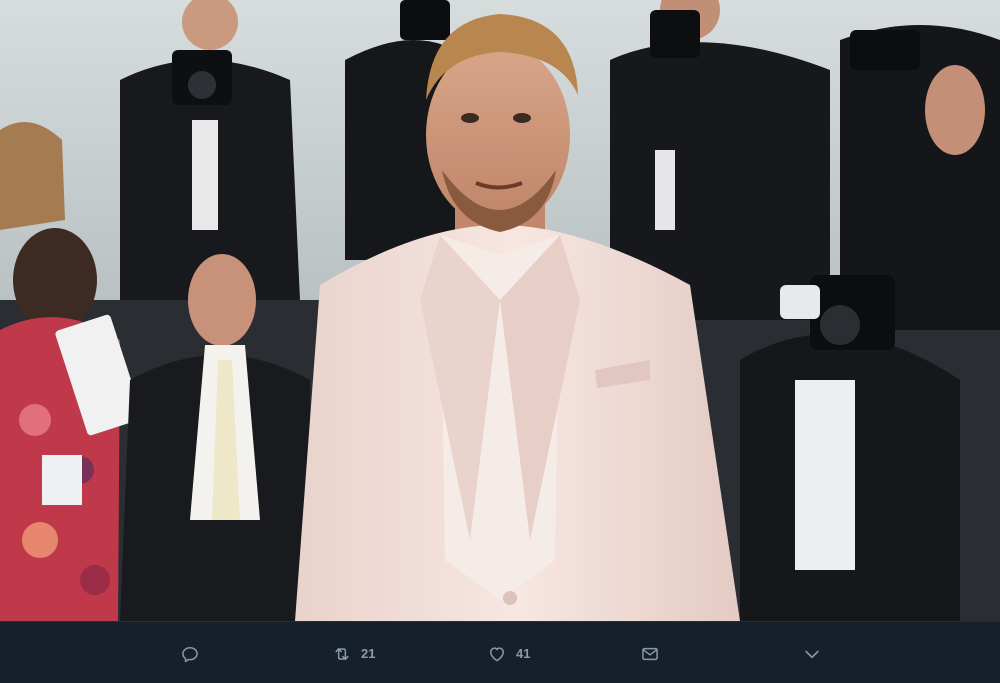  Describe the element at coordinates (523, 653) in the screenshot. I see `like-count: 41` at that location.